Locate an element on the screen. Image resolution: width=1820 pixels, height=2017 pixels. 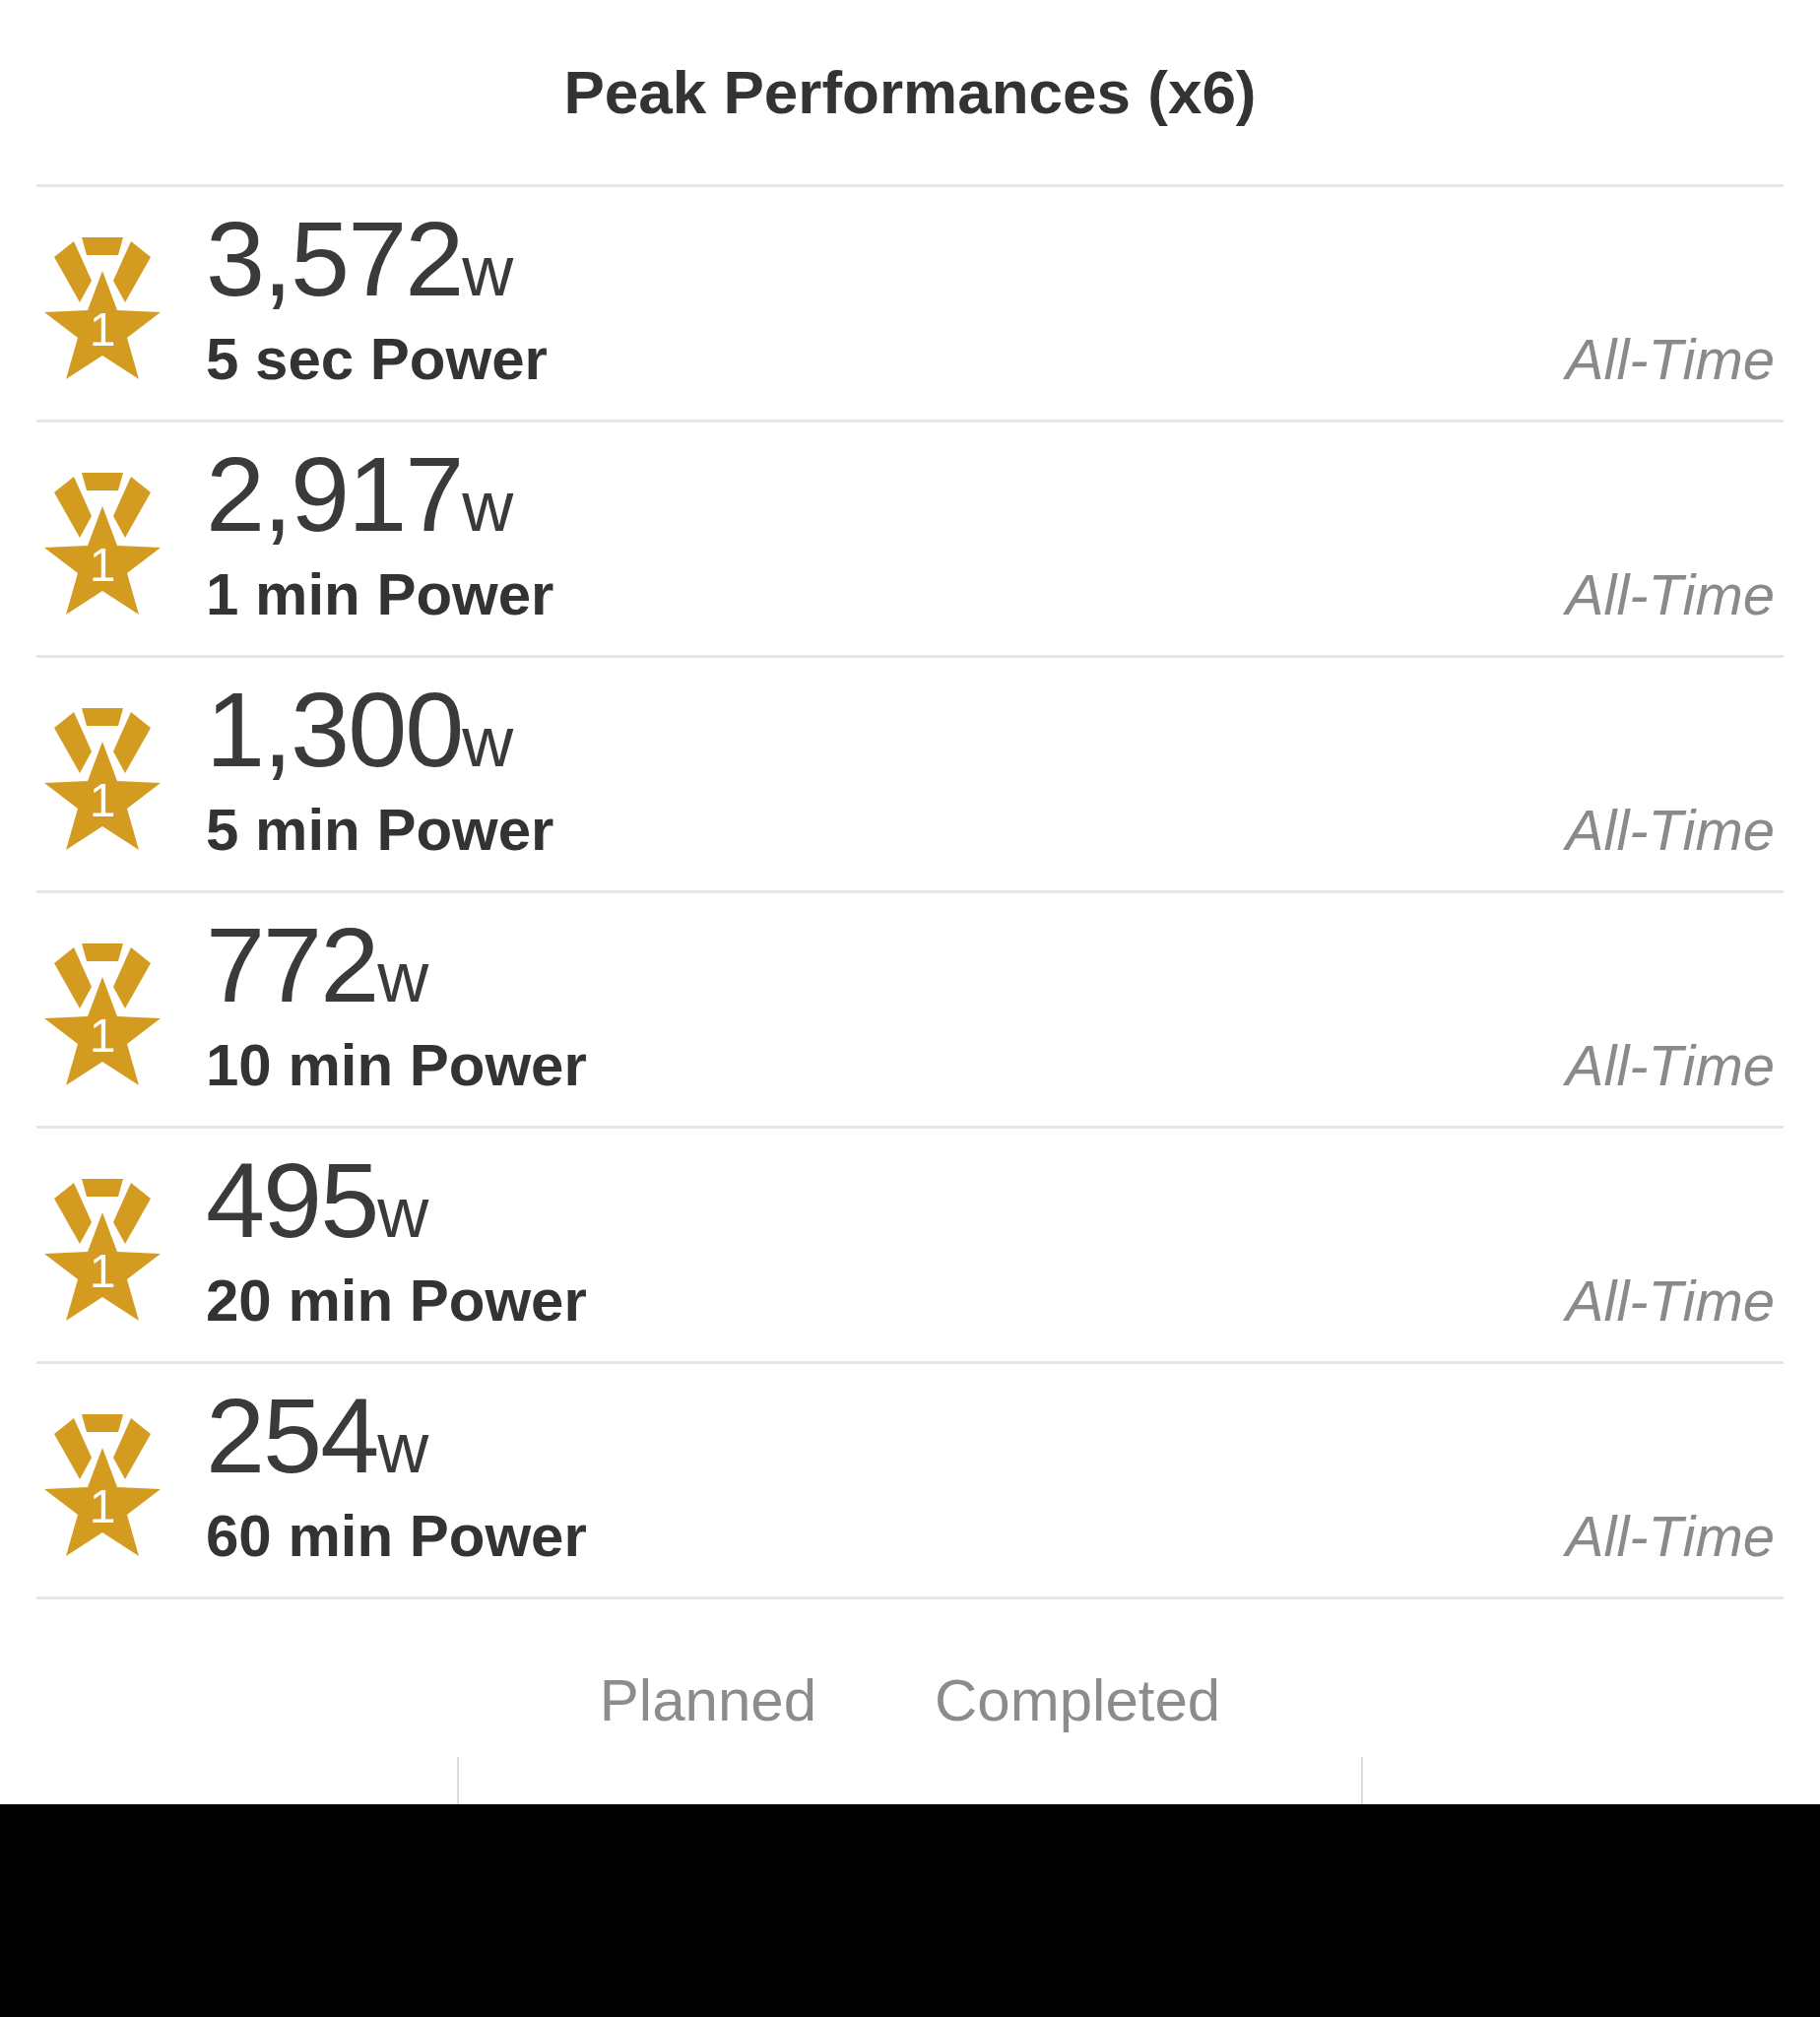
power-value: 1,300w is located at coordinates (360, 730).